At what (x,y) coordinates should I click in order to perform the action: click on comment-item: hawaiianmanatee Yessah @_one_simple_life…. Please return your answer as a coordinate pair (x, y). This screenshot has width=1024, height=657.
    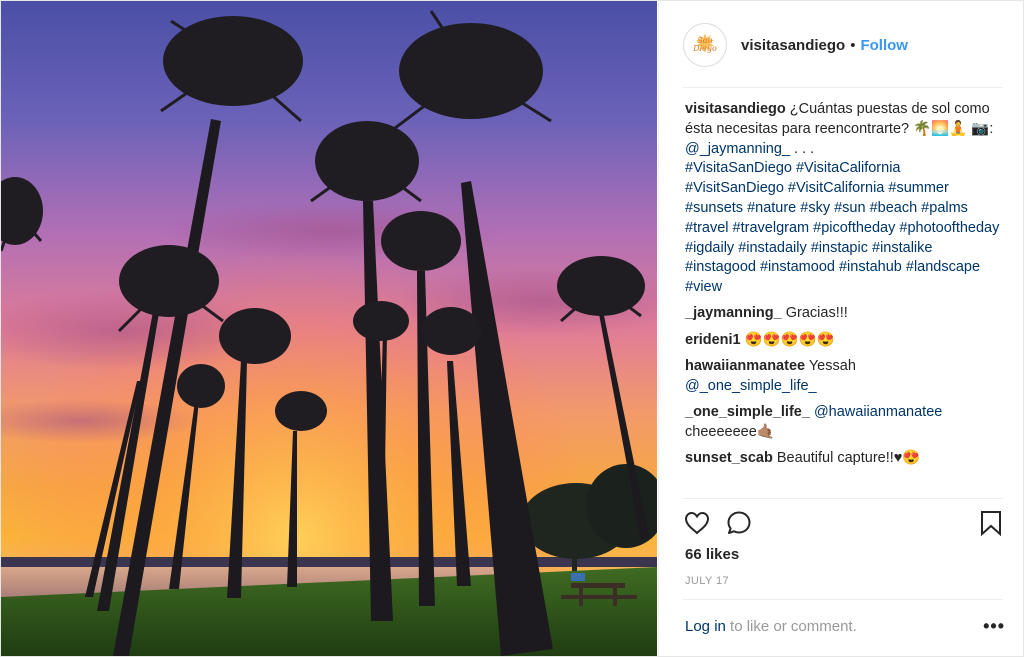
    Looking at the image, I should click on (844, 377).